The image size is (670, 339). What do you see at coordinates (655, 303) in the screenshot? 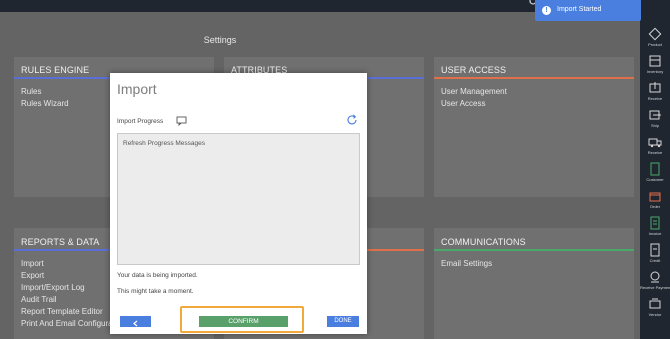
I see `vendor-icon` at bounding box center [655, 303].